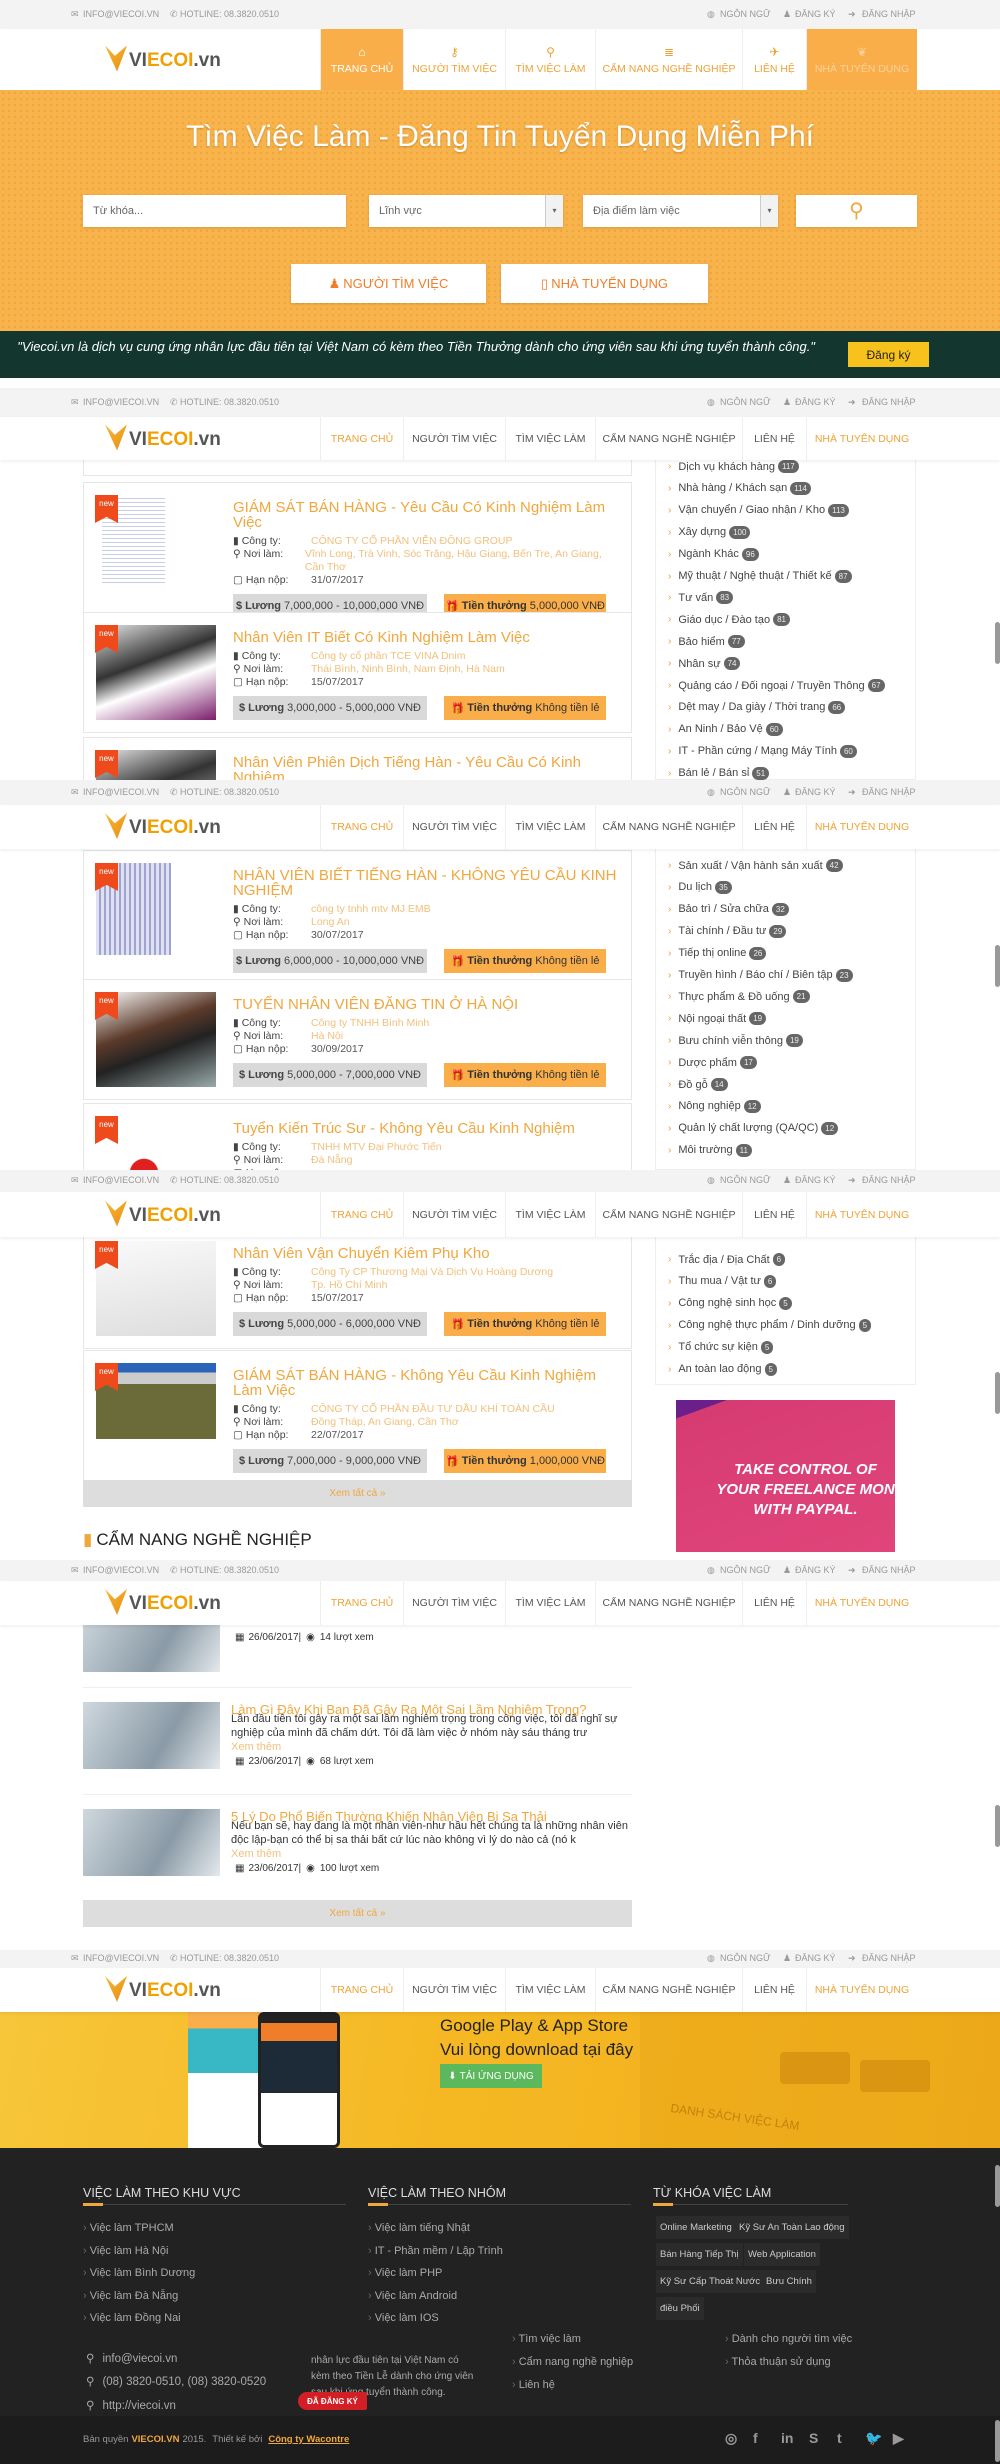 The height and width of the screenshot is (2464, 1000). Describe the element at coordinates (331, 1160) in the screenshot. I see `job-location: Đà Nẵng` at that location.